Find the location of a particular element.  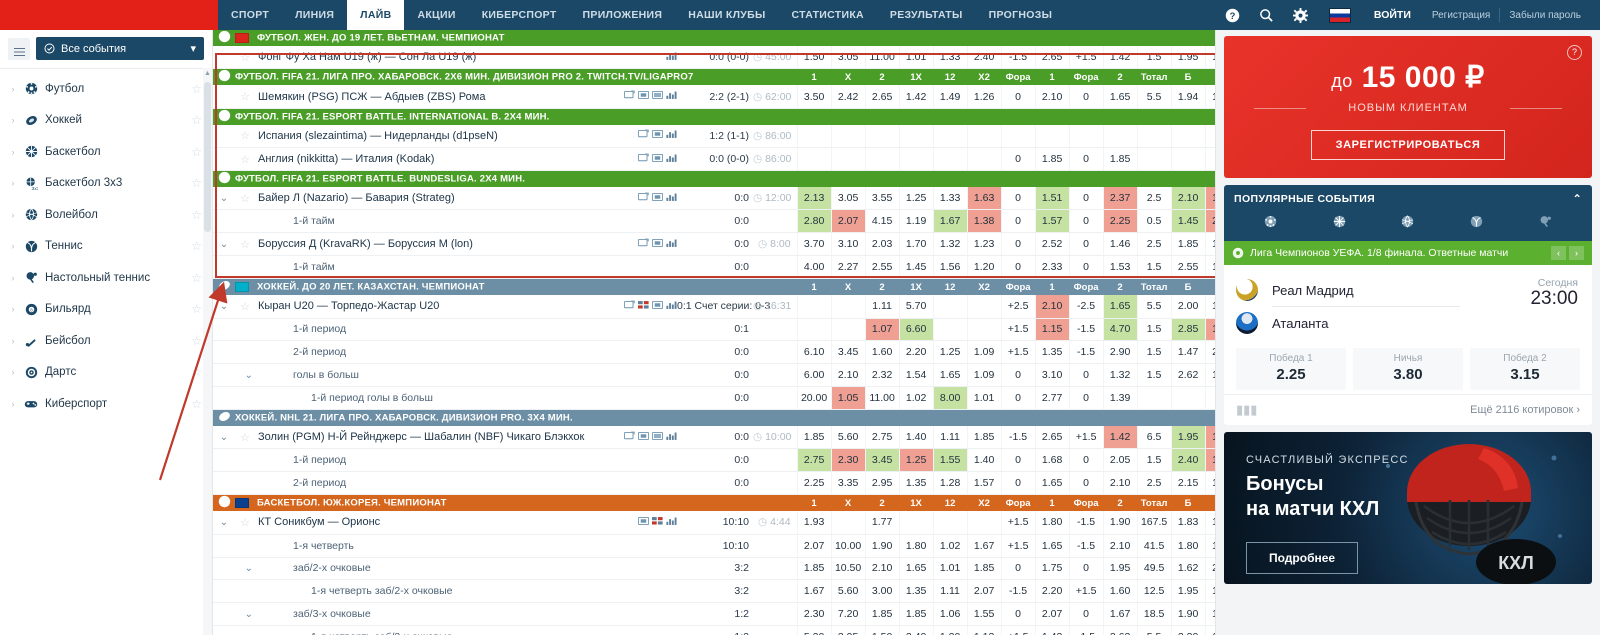

expand-toggle-icon is located at coordinates (224, 97).